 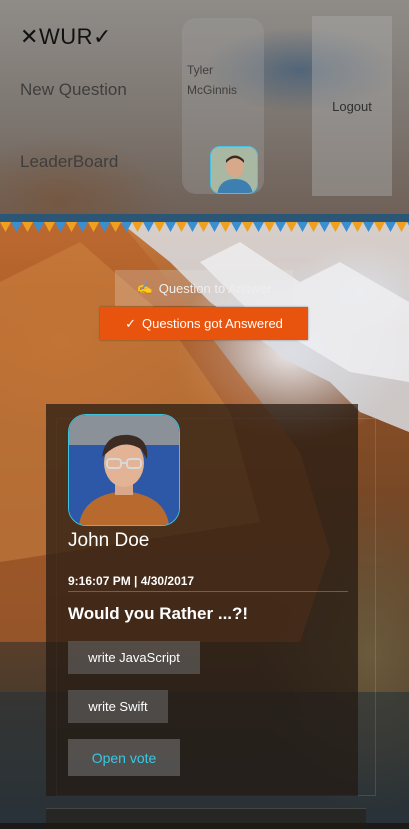 I want to click on option-two-button: write Swift, so click(x=118, y=706).